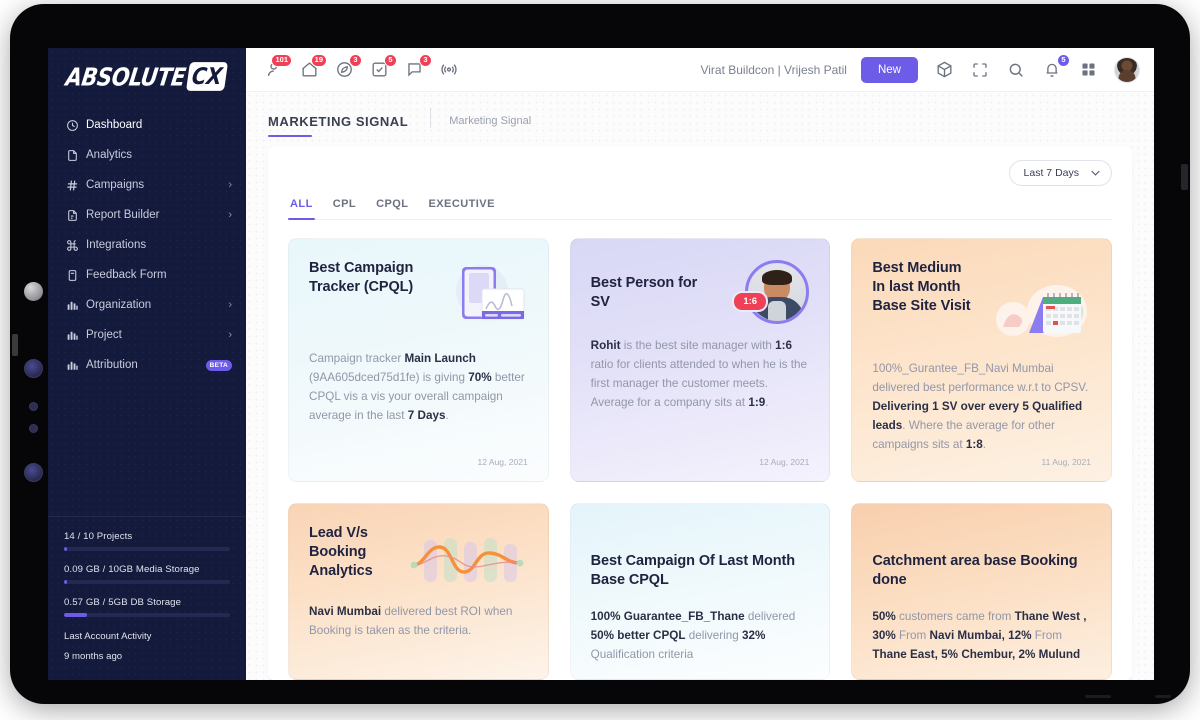 This screenshot has width=1200, height=720. Describe the element at coordinates (348, 66) in the screenshot. I see `compass-icon: 3` at that location.